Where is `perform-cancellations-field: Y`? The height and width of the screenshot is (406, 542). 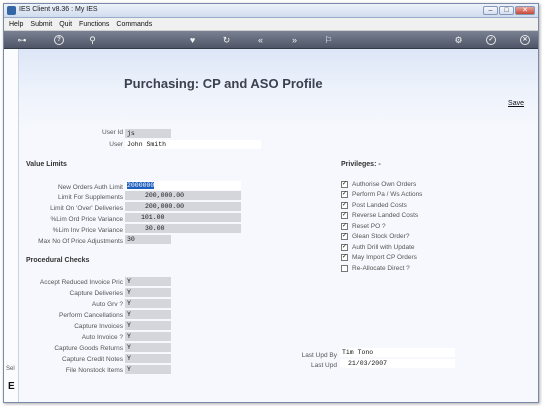 perform-cancellations-field: Y is located at coordinates (148, 314).